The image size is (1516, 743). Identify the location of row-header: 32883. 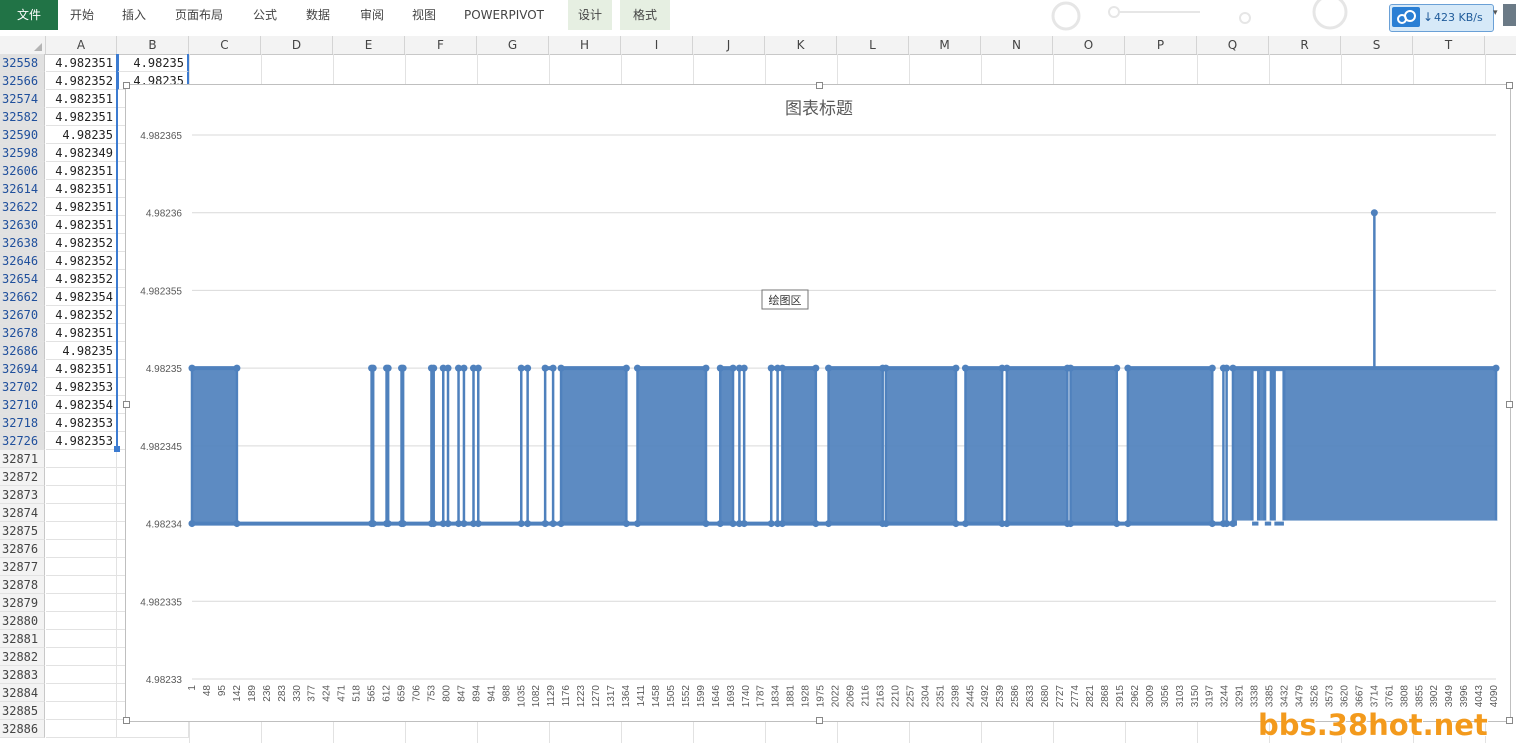
(22, 675).